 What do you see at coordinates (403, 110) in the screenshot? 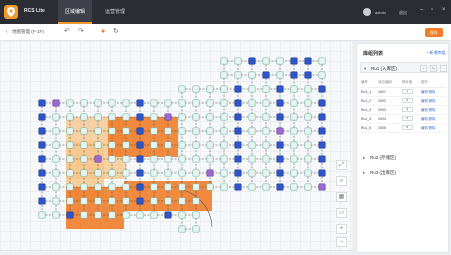
I see `table-row: Ru1_3 0003 3 编辑 删除` at bounding box center [403, 110].